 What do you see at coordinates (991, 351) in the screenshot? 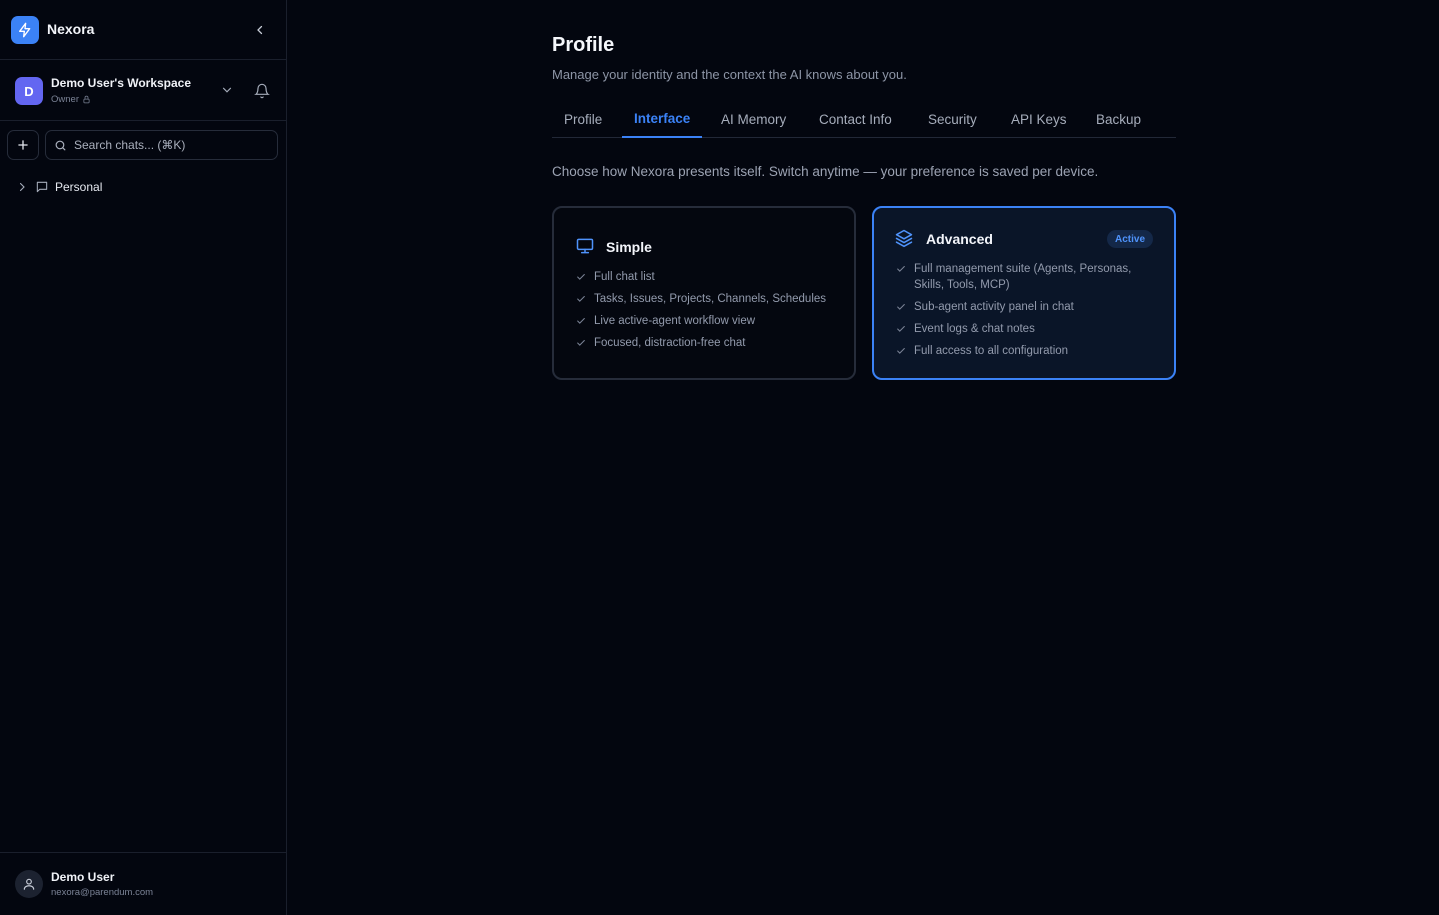
I see `feature-text: Full access to all configuration` at bounding box center [991, 351].